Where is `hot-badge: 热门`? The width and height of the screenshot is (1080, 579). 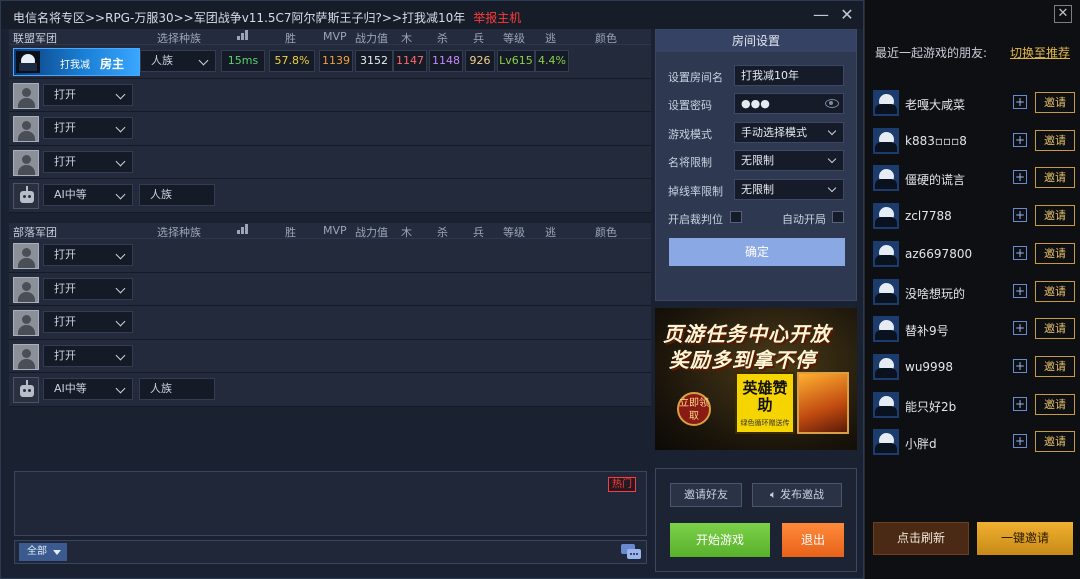
hot-badge: 热门 is located at coordinates (622, 484).